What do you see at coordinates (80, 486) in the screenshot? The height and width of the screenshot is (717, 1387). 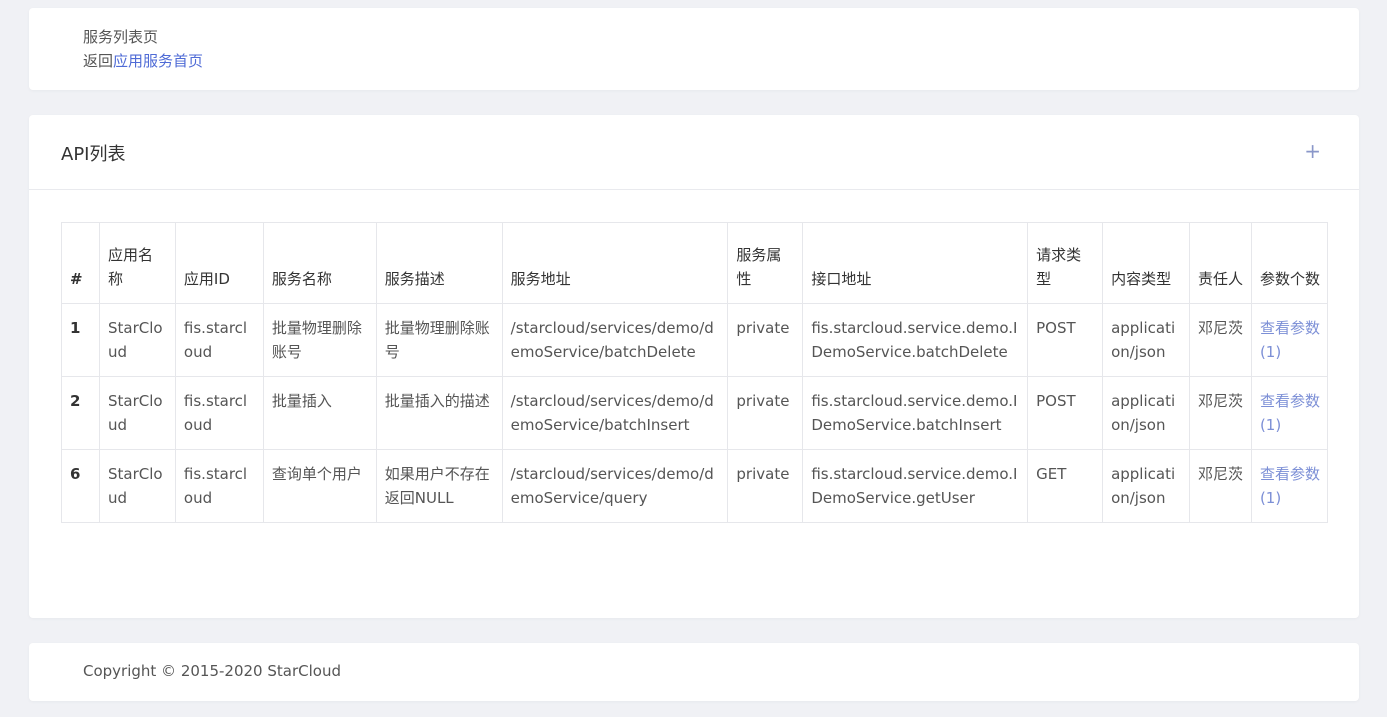 I see `row-id: 6` at bounding box center [80, 486].